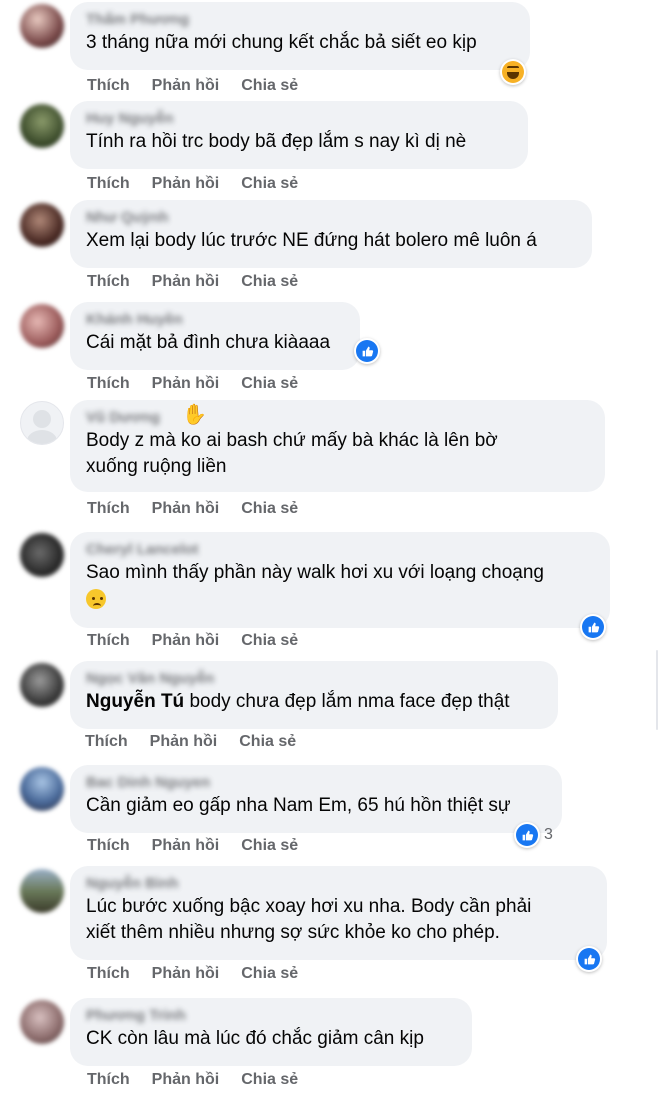  What do you see at coordinates (337, 418) in the screenshot?
I see `comment-author: Vũ Dương` at bounding box center [337, 418].